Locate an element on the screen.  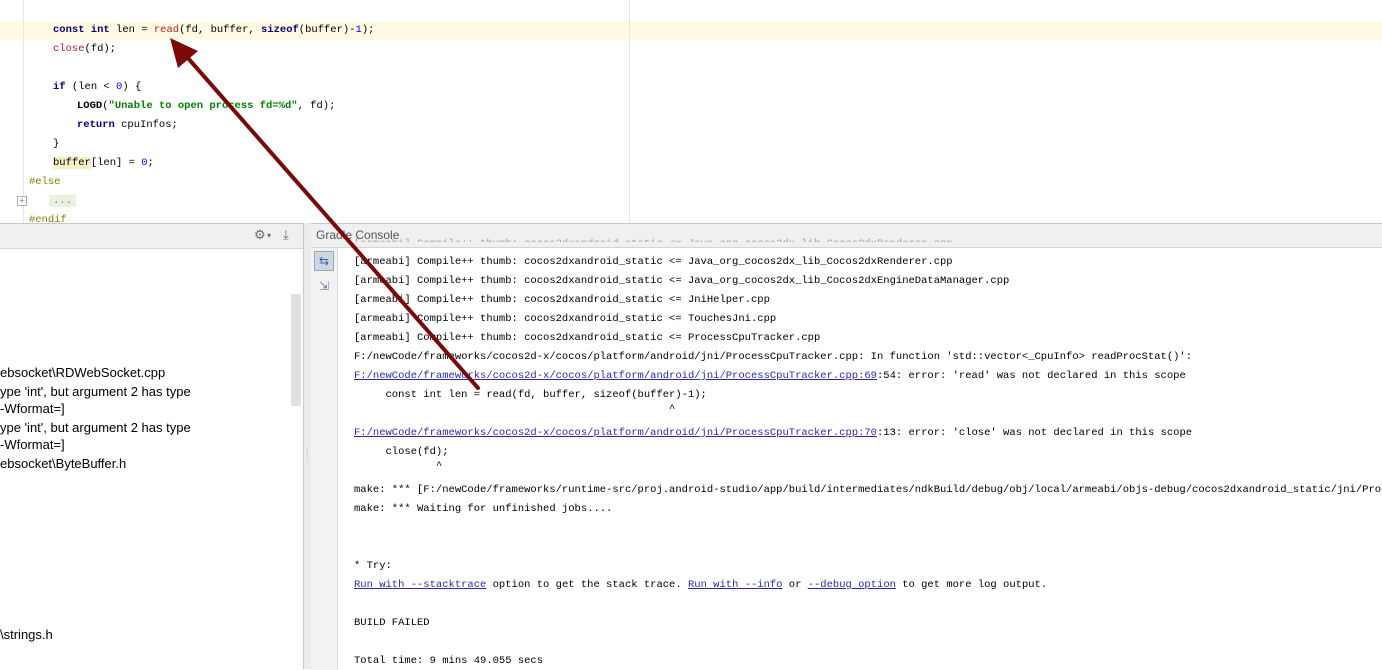
identifier: buffer is located at coordinates (72, 163).